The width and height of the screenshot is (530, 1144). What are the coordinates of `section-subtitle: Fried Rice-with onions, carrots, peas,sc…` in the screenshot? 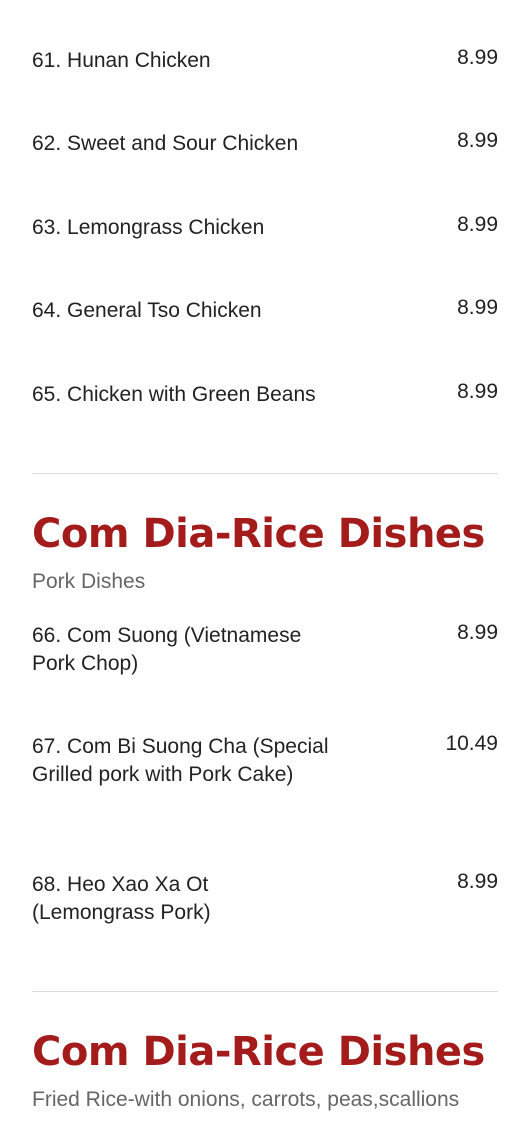 It's located at (246, 1099).